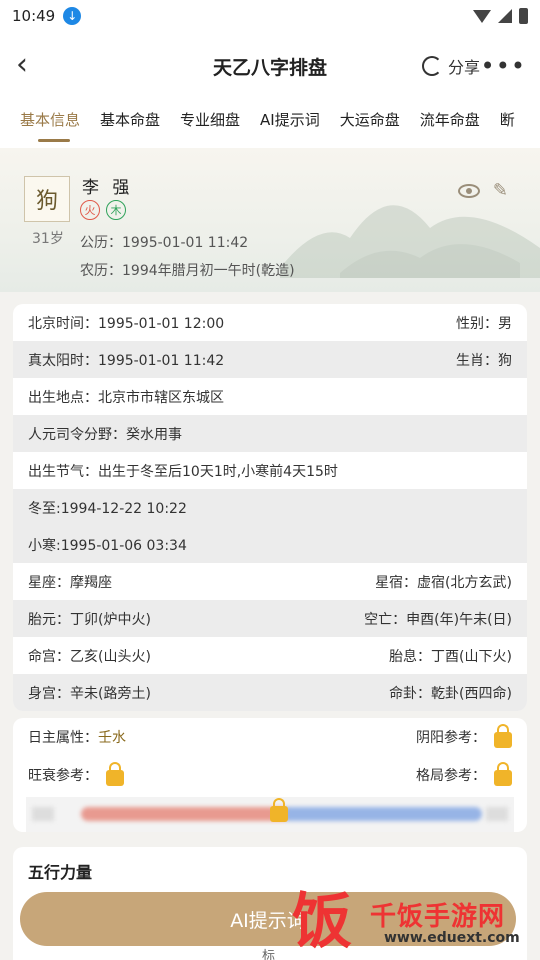 The image size is (540, 960). I want to click on eye-icon, so click(469, 191).